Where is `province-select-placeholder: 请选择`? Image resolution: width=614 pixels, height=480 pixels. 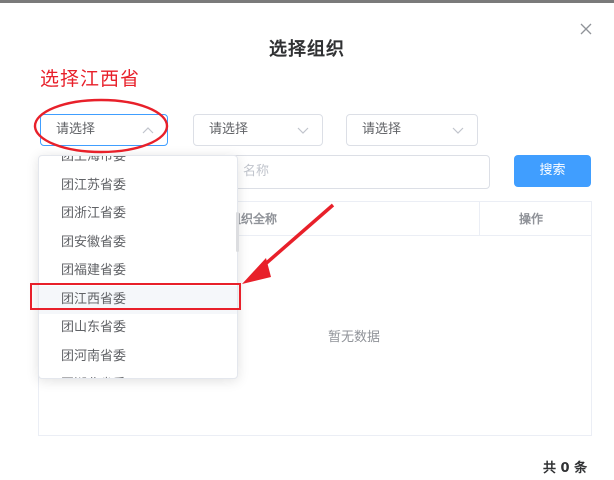
province-select-placeholder: 请选择 is located at coordinates (76, 129).